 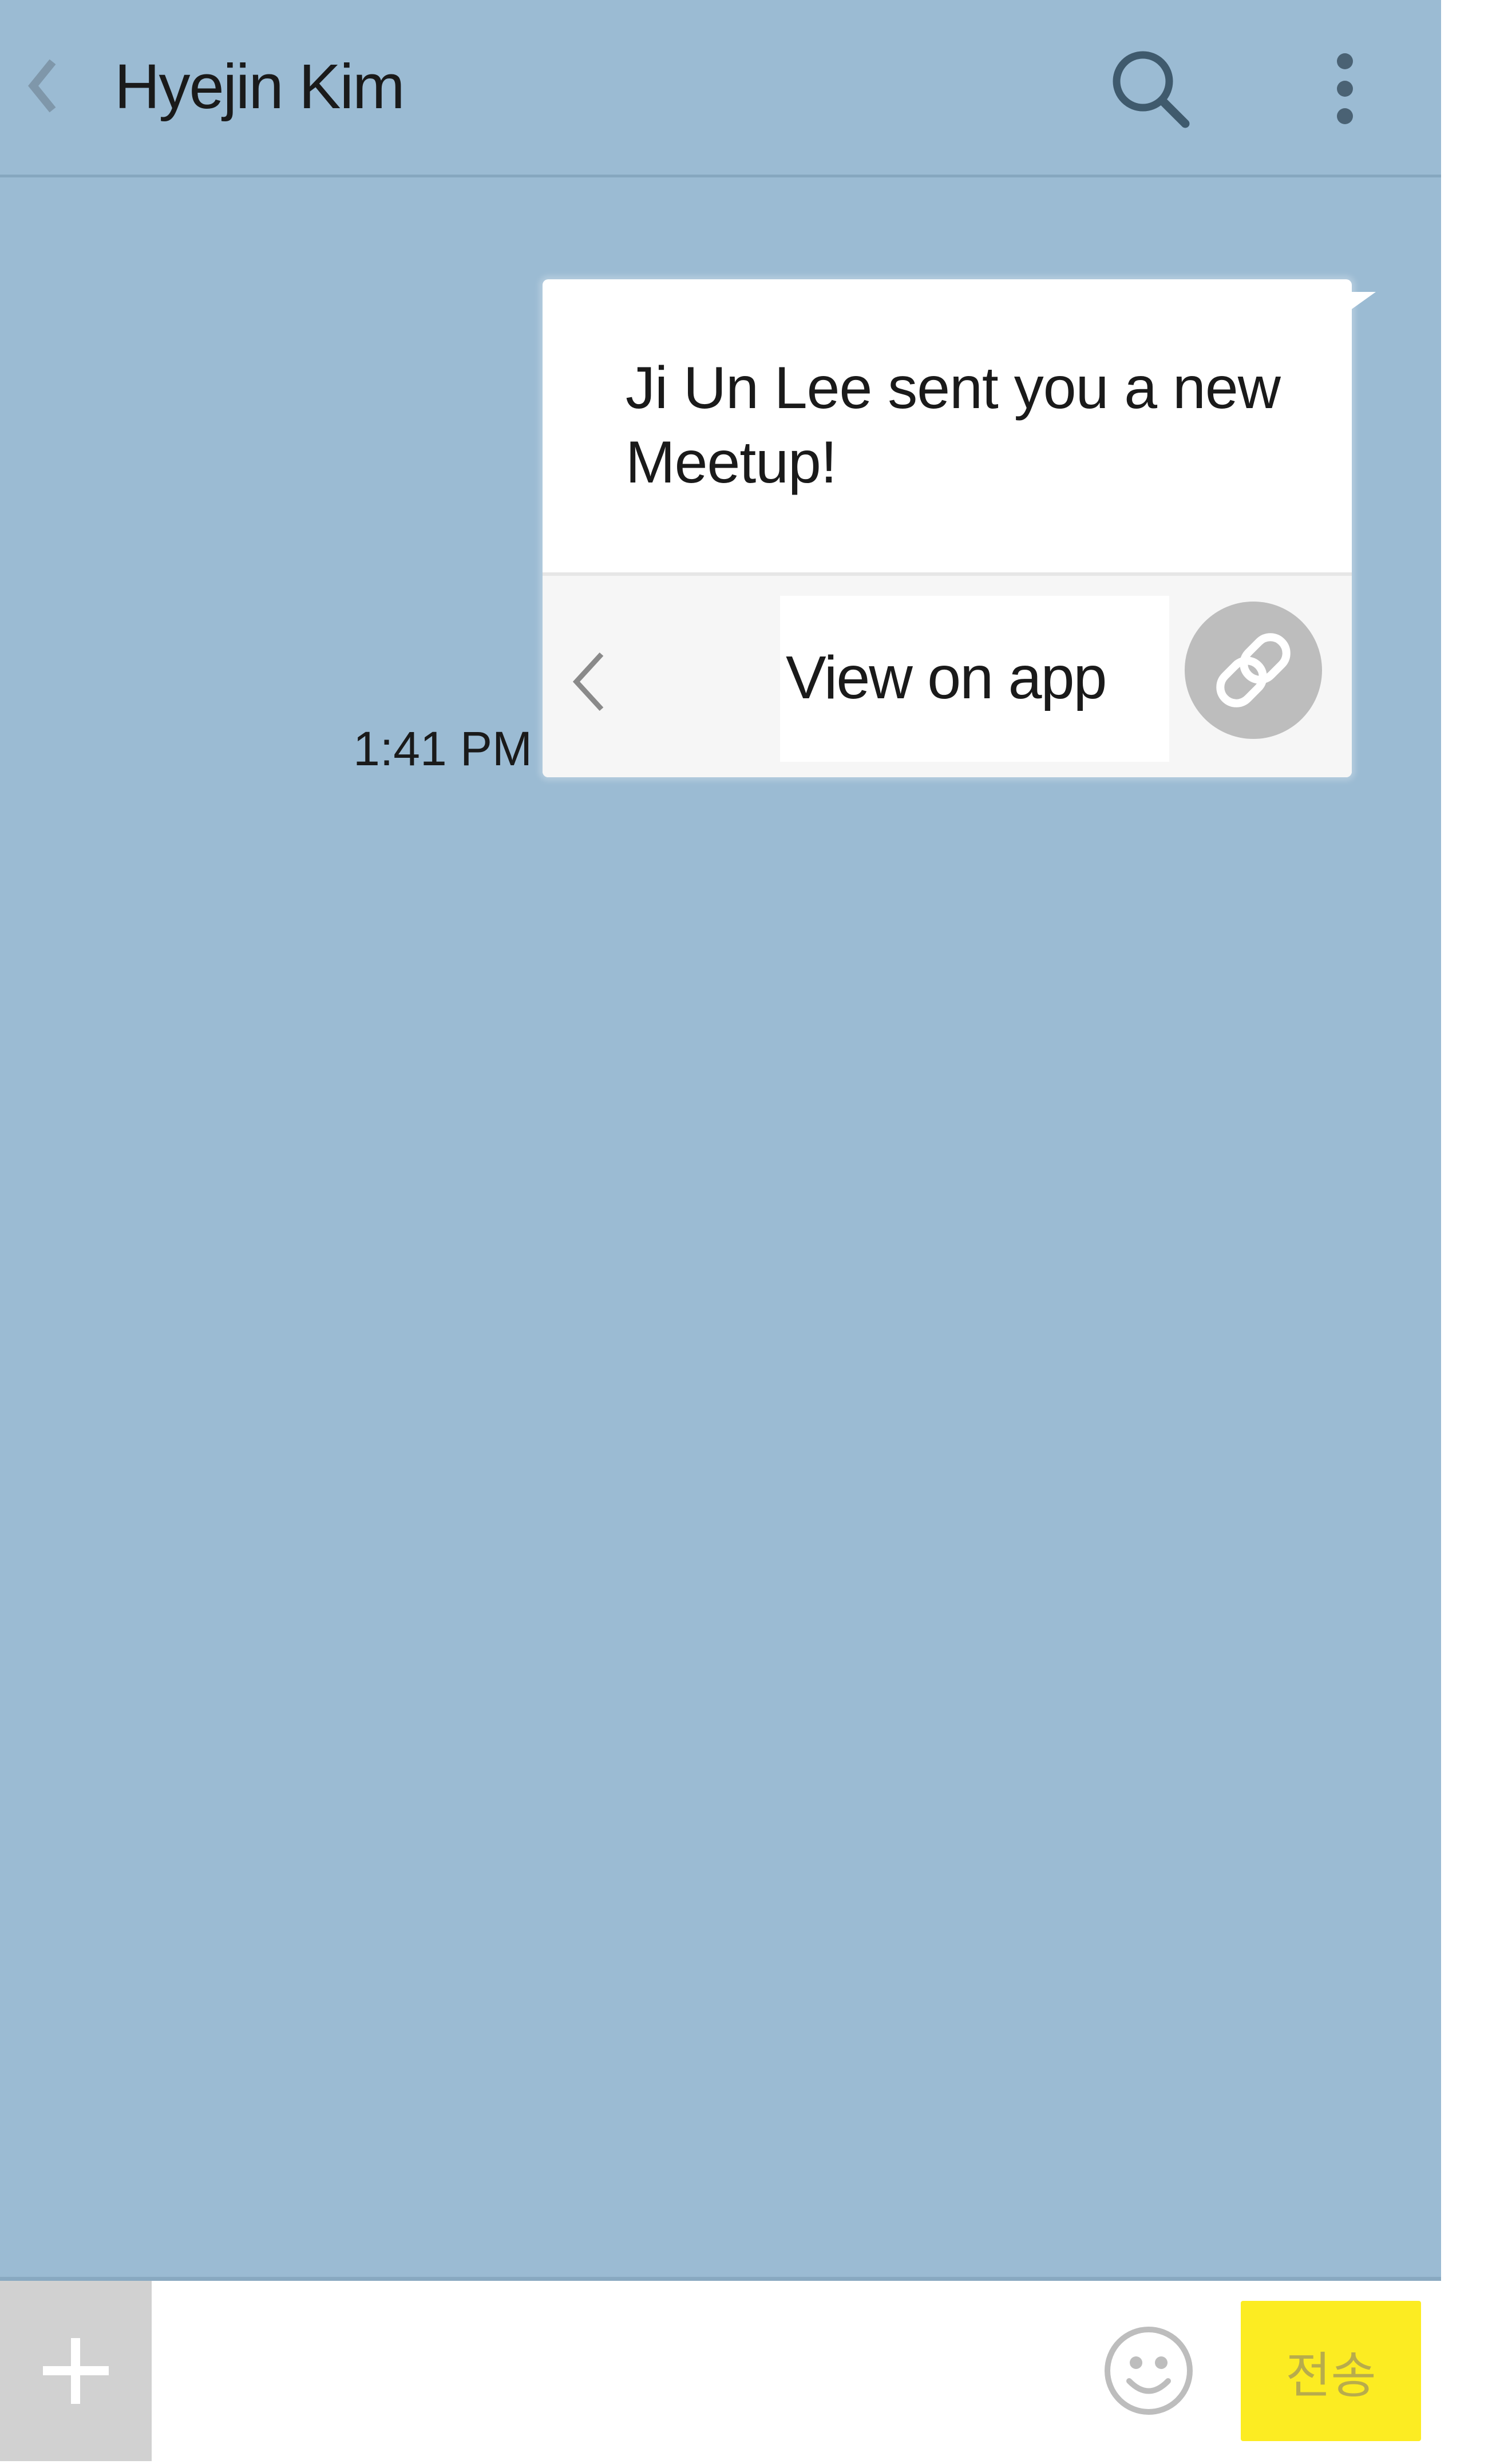 I want to click on chat-title: Hyejin Kim, so click(x=259, y=87).